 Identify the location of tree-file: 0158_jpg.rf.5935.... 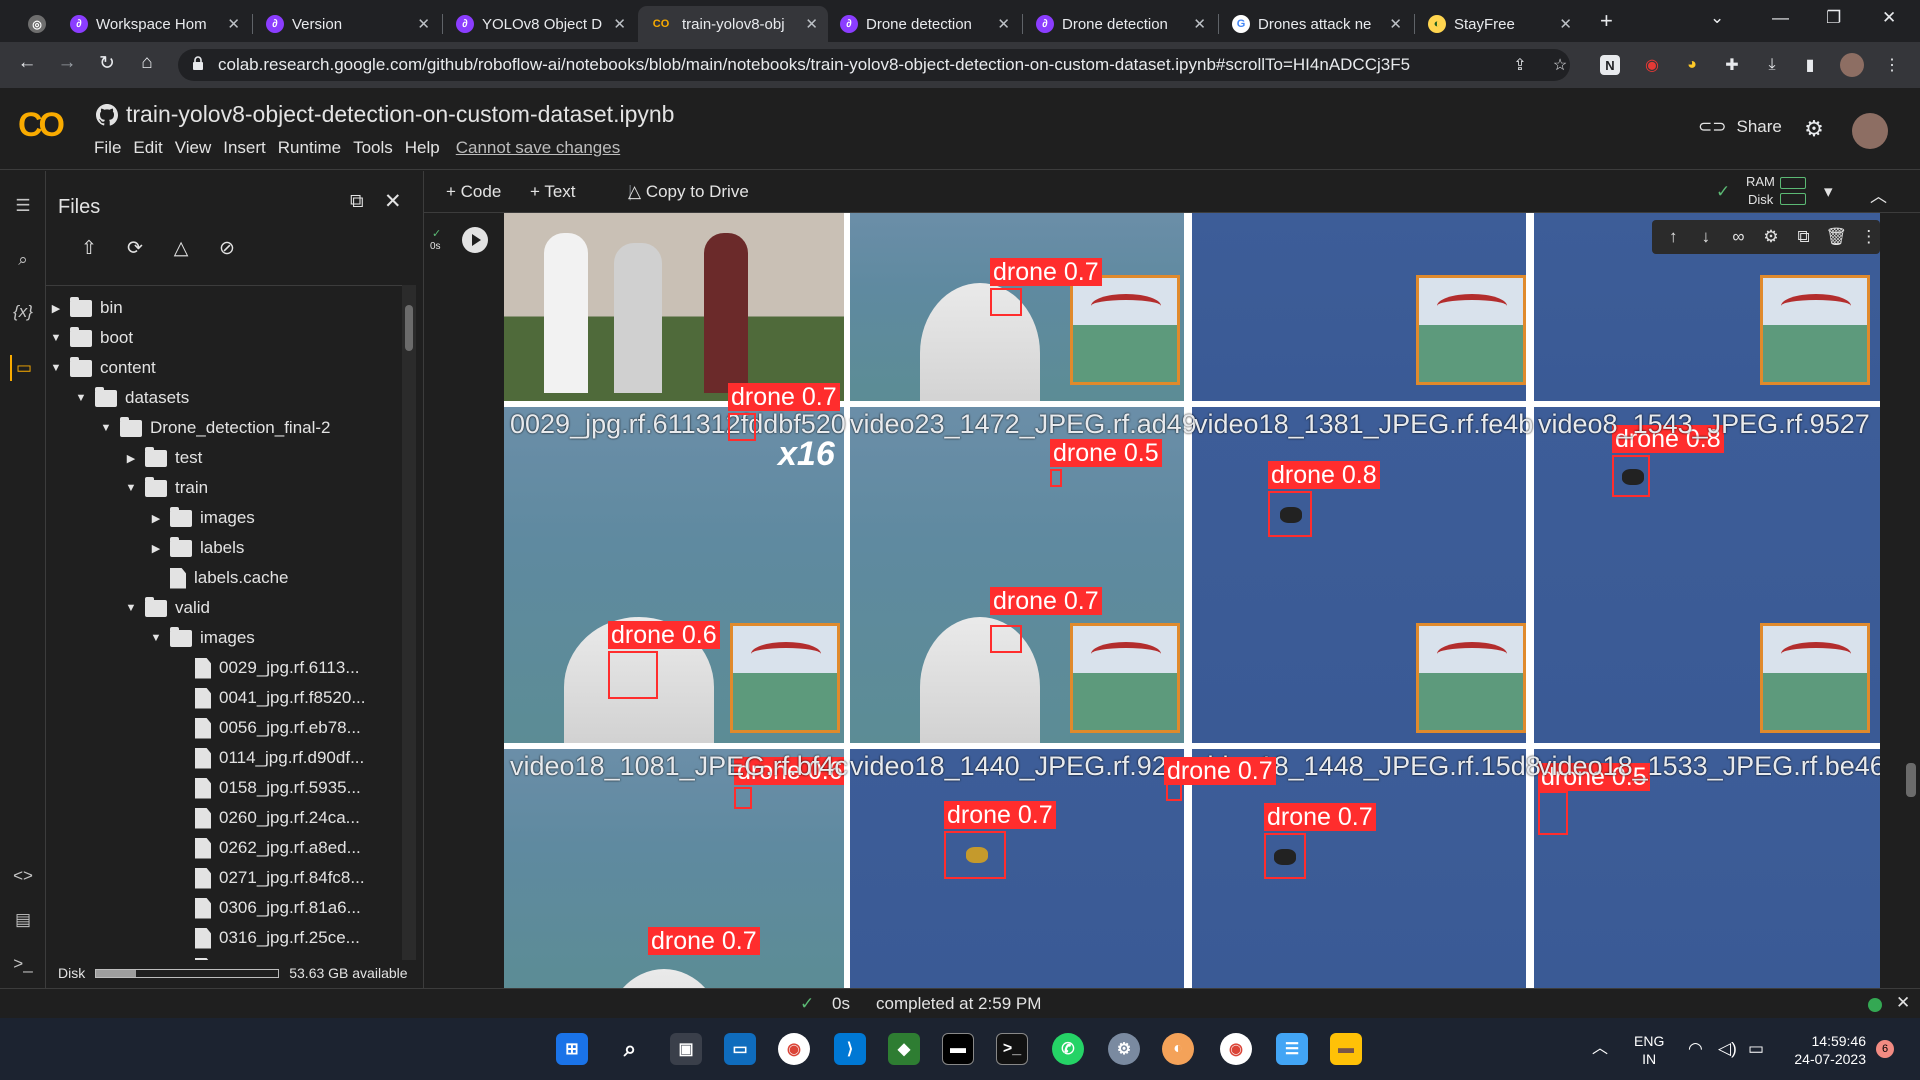
(268, 788).